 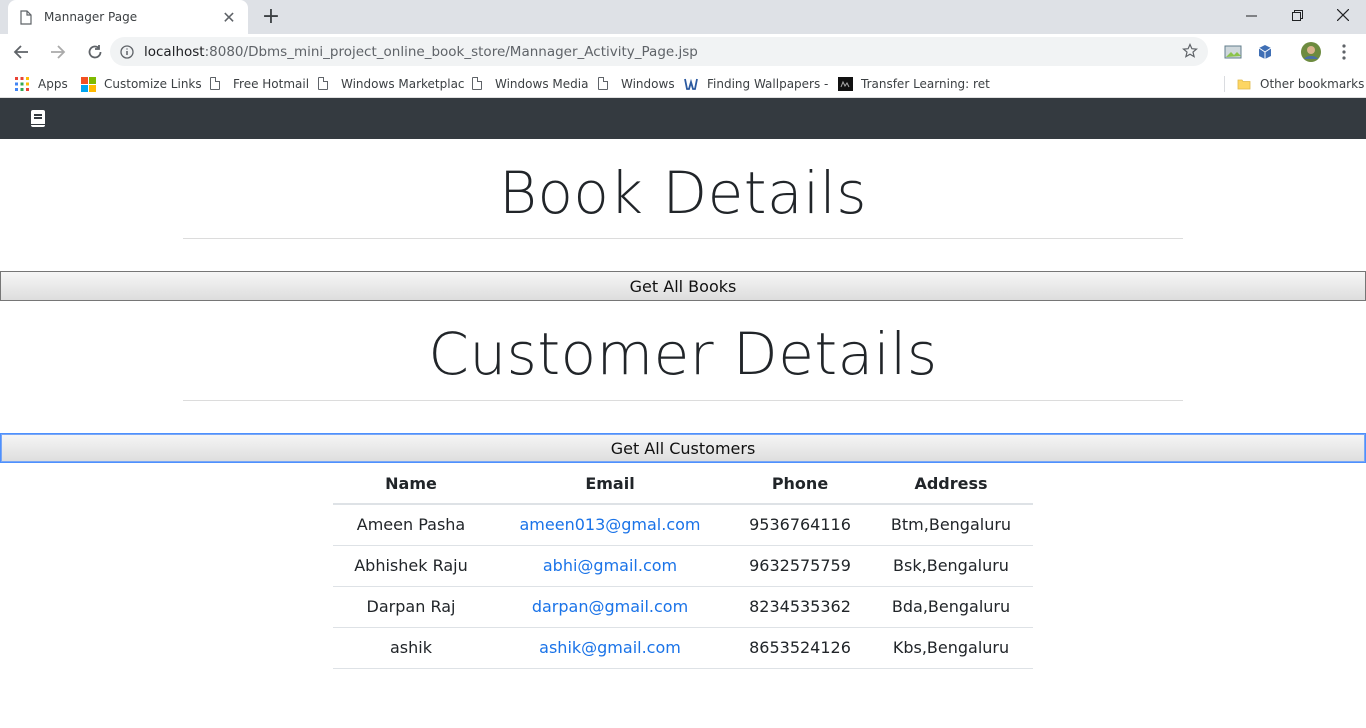 I want to click on email-link: ameen013@gmal.com, so click(x=609, y=524).